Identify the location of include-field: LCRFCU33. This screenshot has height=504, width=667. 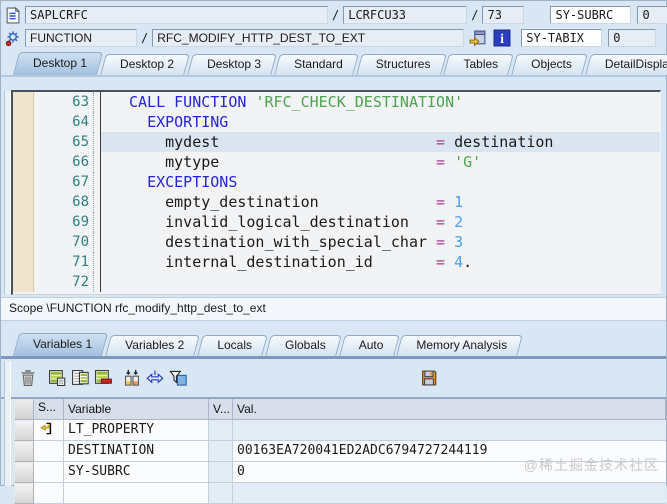
(405, 15).